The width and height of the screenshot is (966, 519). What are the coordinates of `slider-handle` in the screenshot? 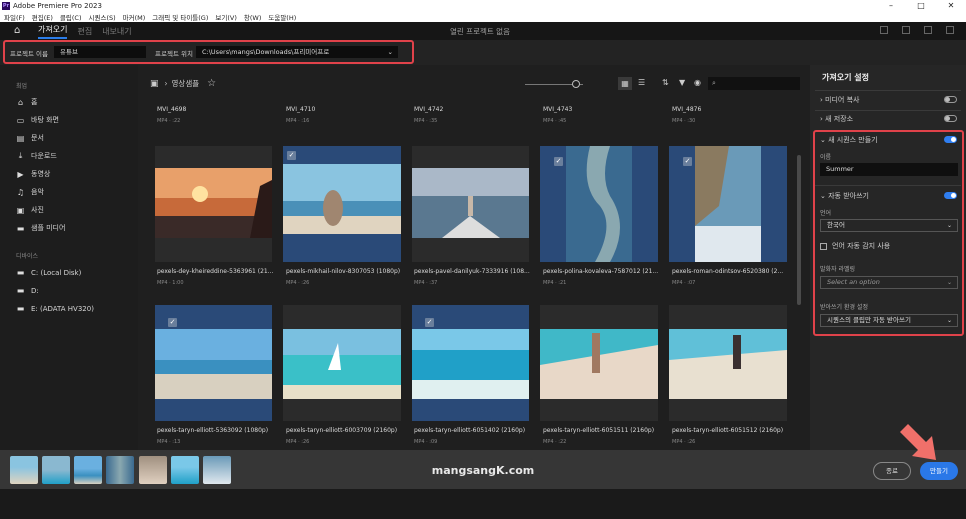 It's located at (576, 84).